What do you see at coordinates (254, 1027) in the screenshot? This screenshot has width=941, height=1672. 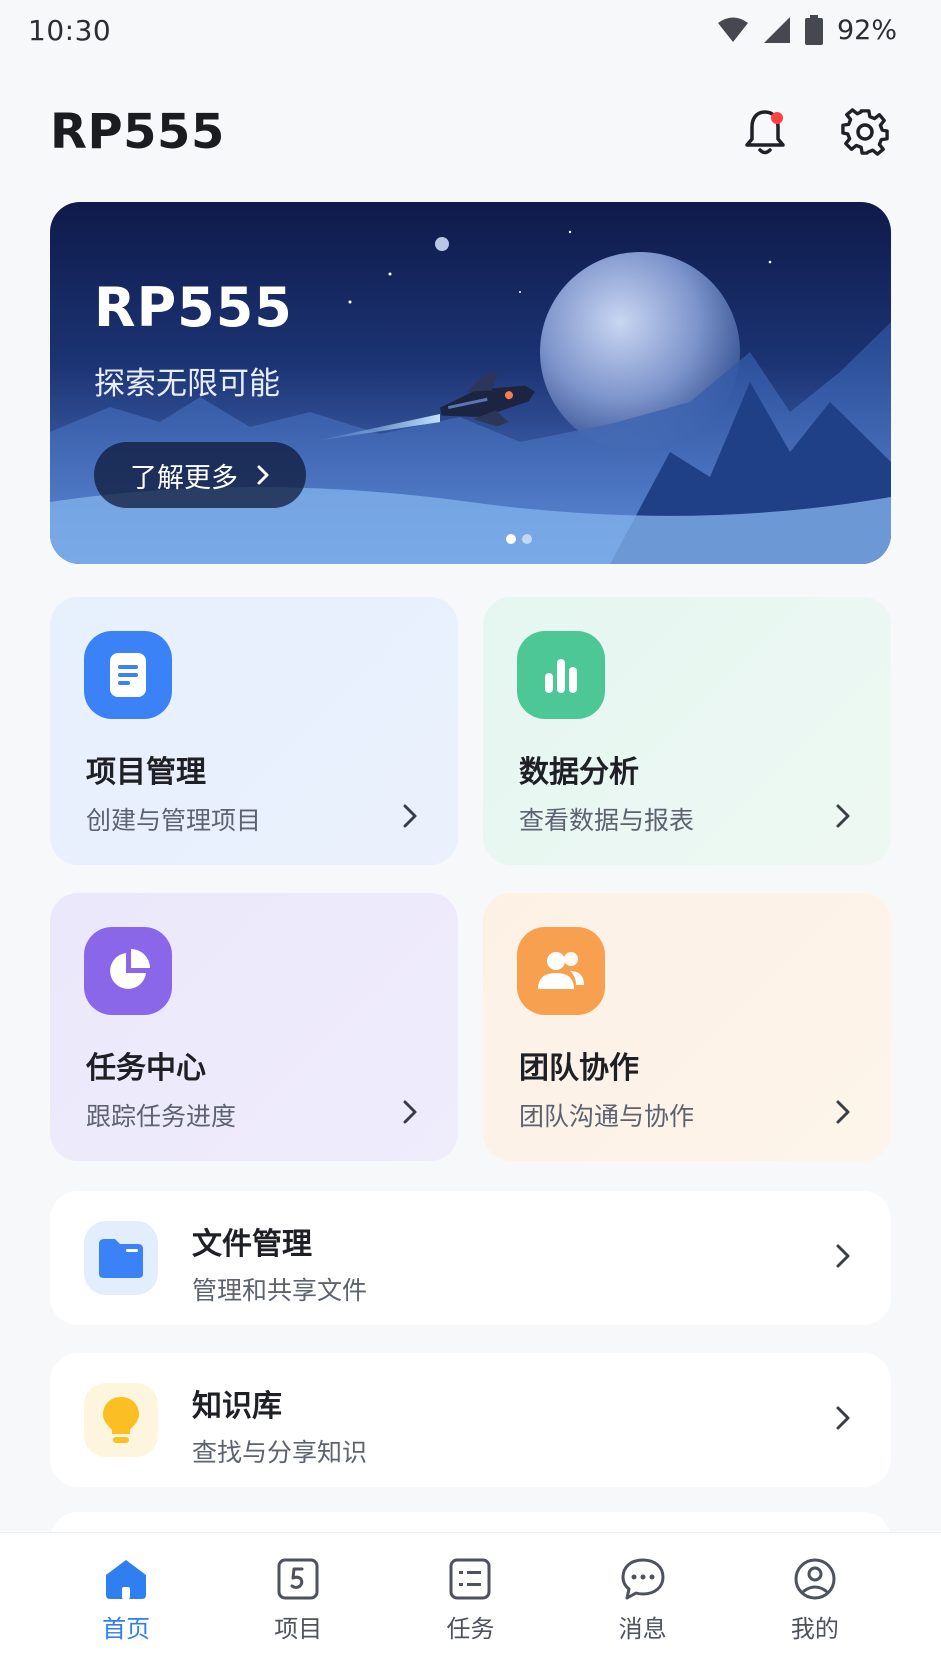 I see `card-task-center: 任务中心 跟踪任务进度` at bounding box center [254, 1027].